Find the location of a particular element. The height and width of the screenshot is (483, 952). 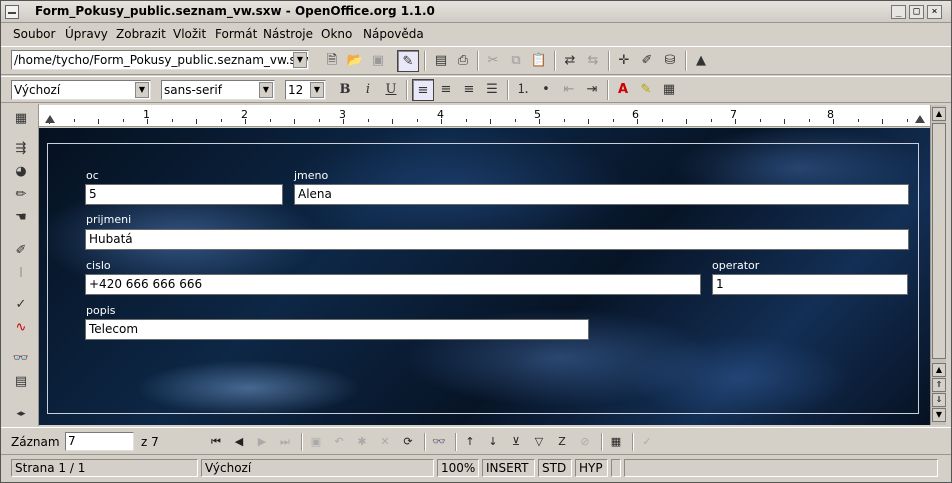

remove-filter-icon: ⊘ is located at coordinates (585, 442).